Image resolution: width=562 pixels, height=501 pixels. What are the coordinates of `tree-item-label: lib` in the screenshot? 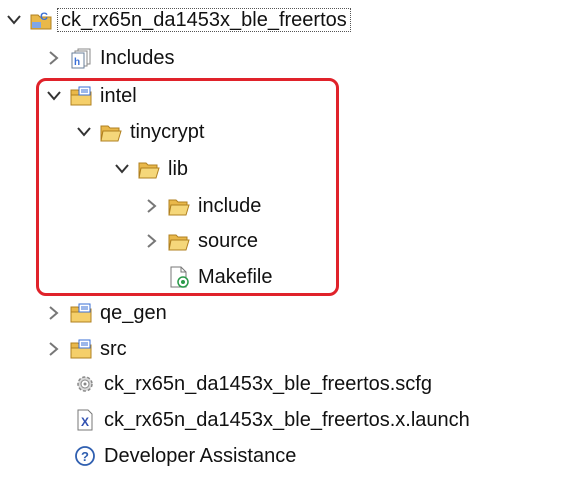 It's located at (178, 169).